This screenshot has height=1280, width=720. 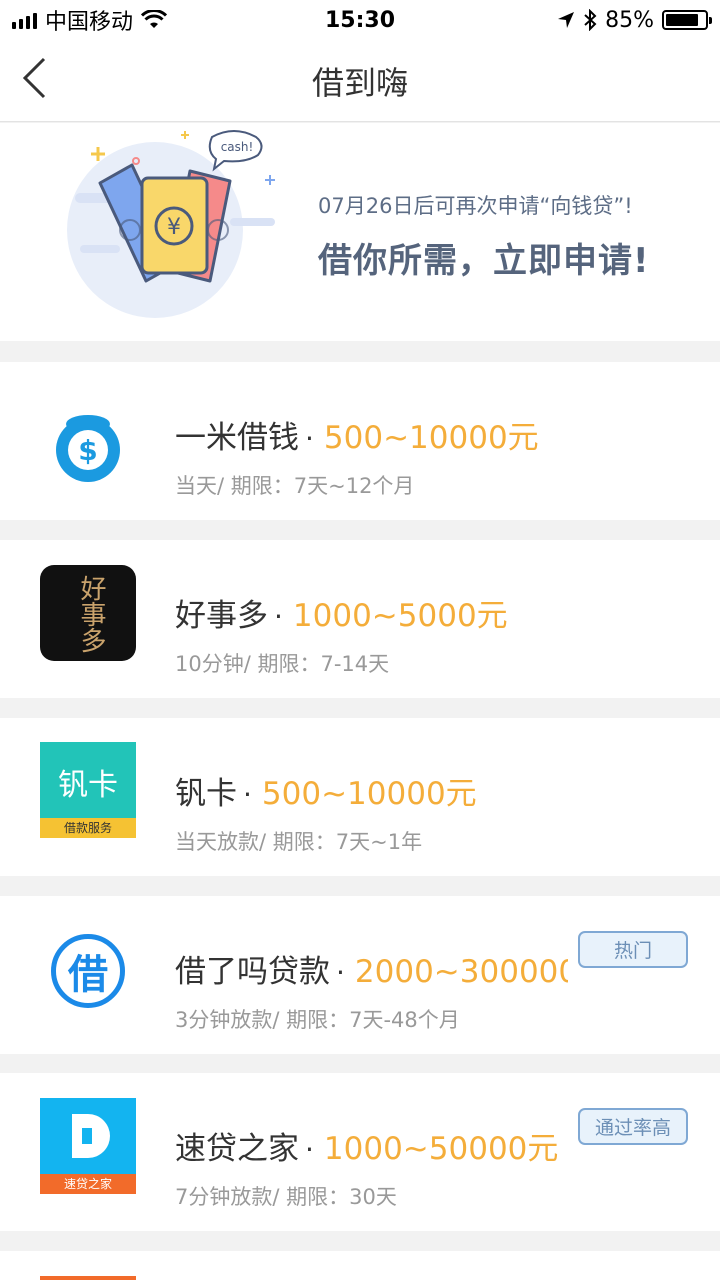 What do you see at coordinates (461, 972) in the screenshot?
I see `lender-amount: 2000~300000元` at bounding box center [461, 972].